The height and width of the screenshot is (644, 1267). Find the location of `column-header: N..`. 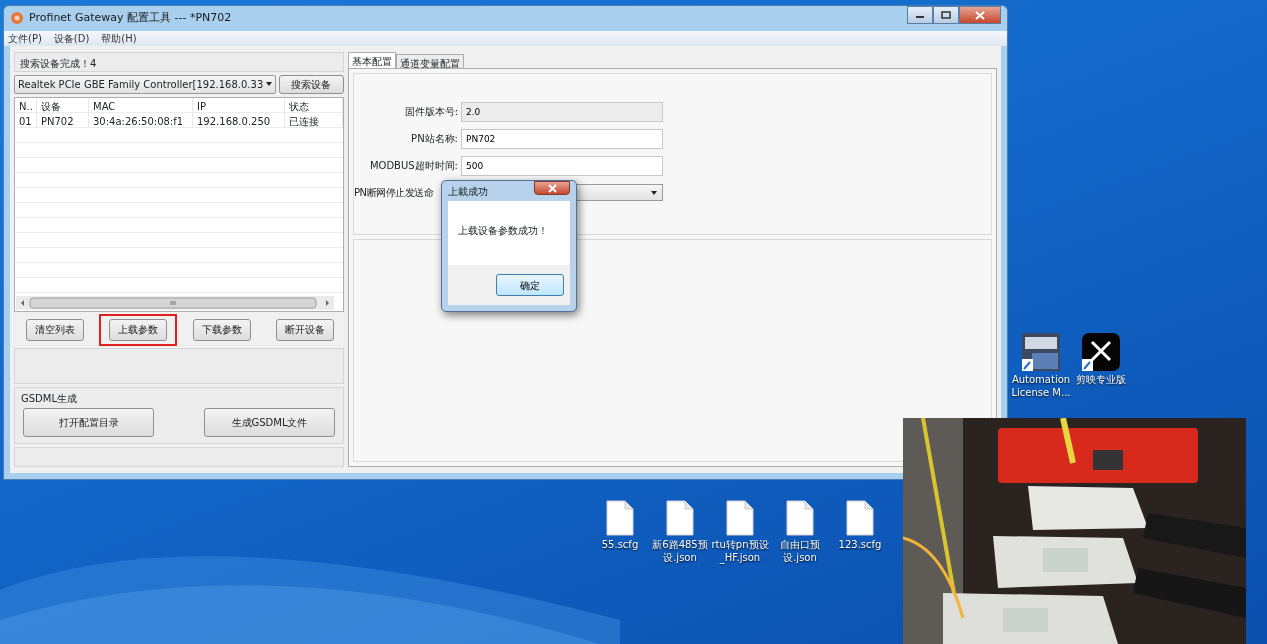

column-header: N.. is located at coordinates (26, 105).